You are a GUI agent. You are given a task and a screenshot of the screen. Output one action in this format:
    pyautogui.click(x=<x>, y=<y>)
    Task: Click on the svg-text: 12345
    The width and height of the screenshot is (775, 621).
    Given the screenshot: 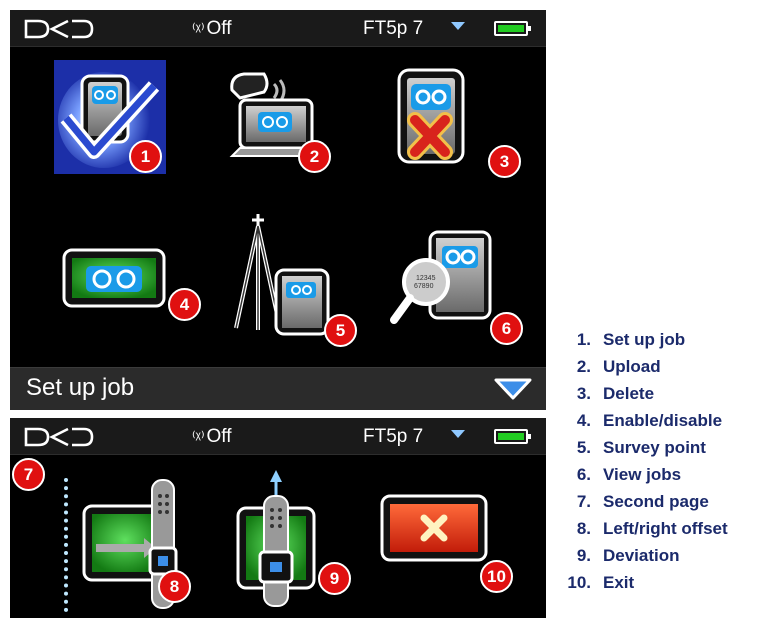 What is the action you would take?
    pyautogui.click(x=426, y=278)
    